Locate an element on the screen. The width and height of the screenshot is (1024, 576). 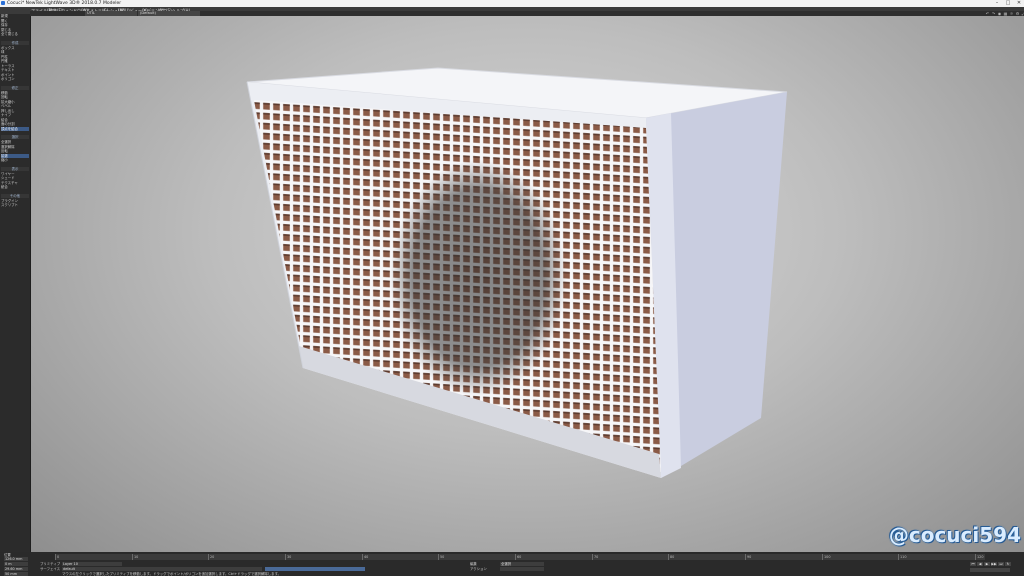
sidebar-tool-item: 保存 is located at coordinates (15, 25).